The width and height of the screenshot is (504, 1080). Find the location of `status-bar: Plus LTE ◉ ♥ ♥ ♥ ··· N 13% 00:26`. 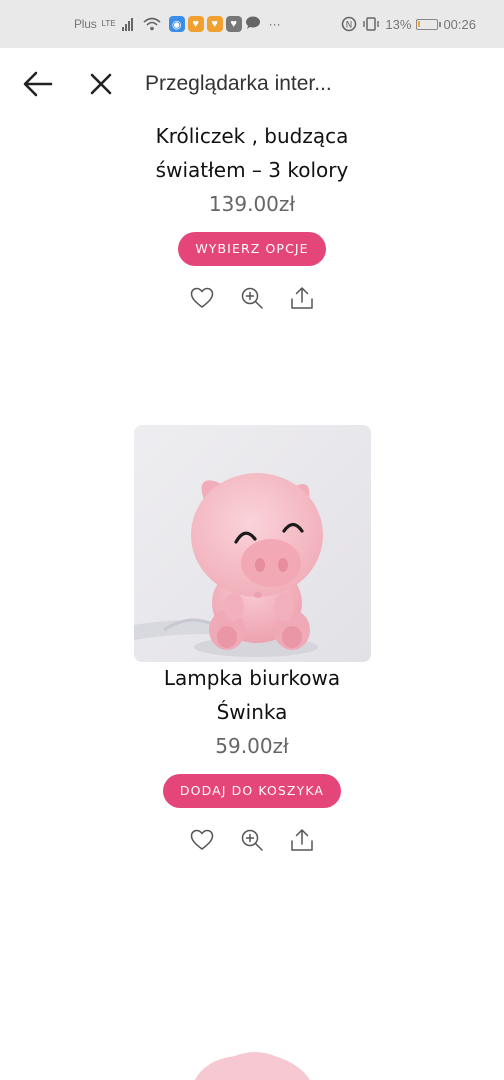

status-bar: Plus LTE ◉ ♥ ♥ ♥ ··· N 13% 00:26 is located at coordinates (252, 24).